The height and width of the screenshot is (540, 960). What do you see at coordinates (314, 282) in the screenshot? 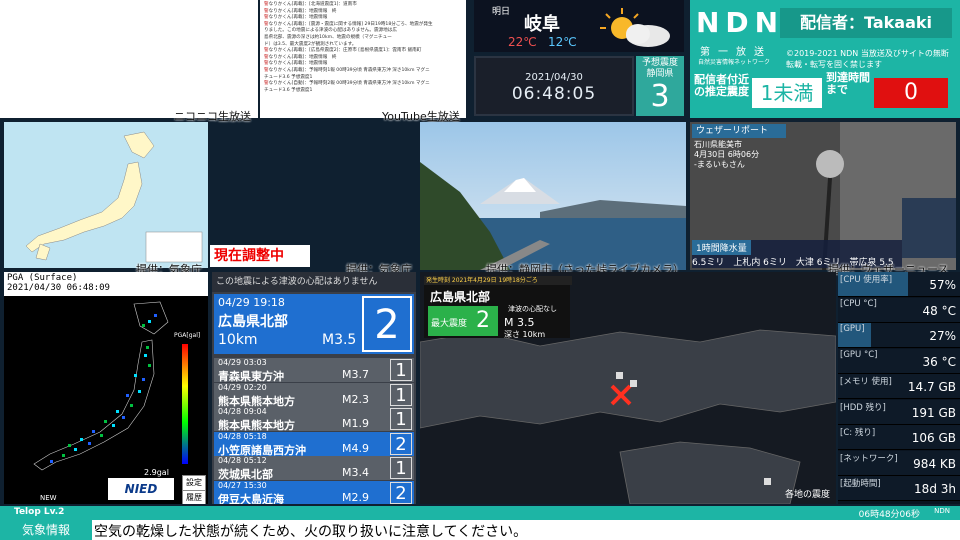
I see `tsunami-notice: この地震による津波の心配はありません` at bounding box center [314, 282].